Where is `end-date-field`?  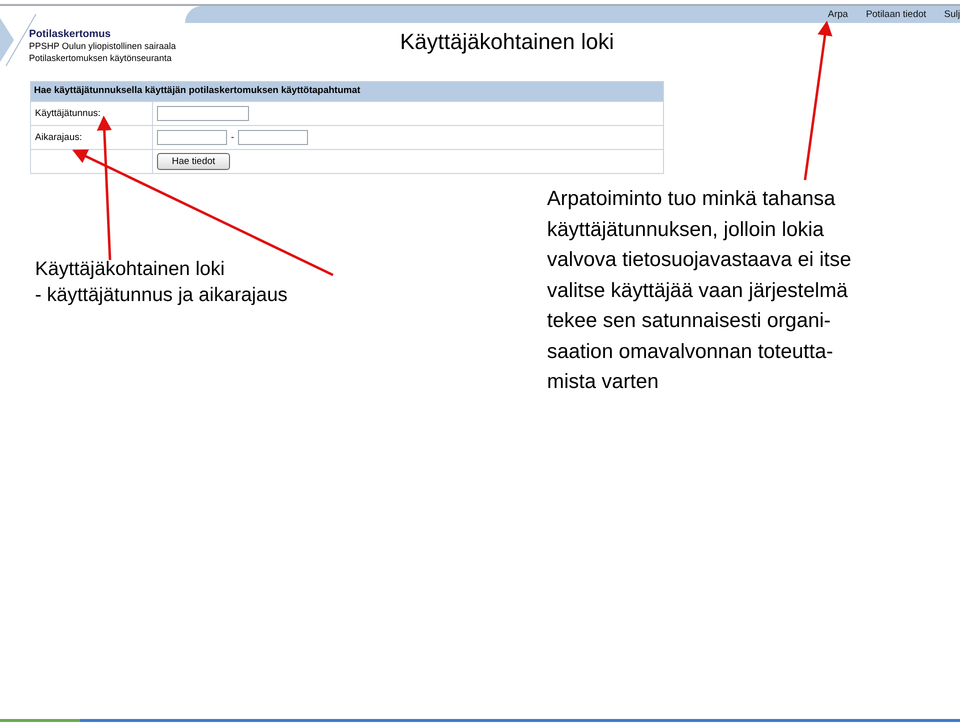
end-date-field is located at coordinates (273, 137).